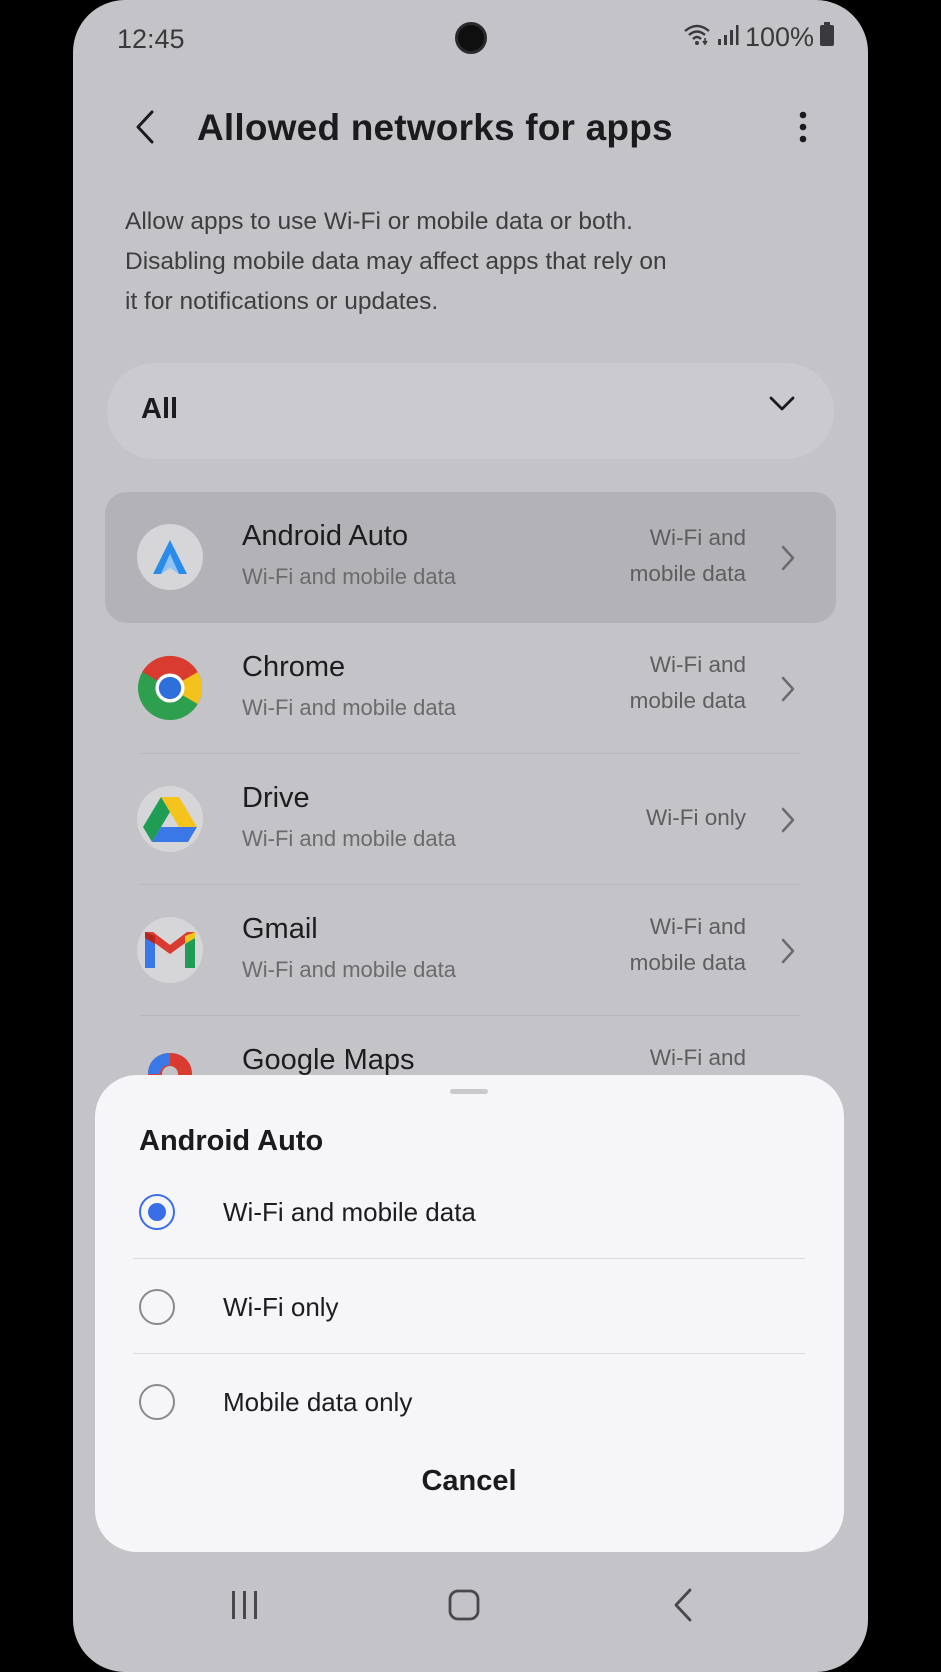 The height and width of the screenshot is (1672, 941). I want to click on more-options-button, so click(803, 127).